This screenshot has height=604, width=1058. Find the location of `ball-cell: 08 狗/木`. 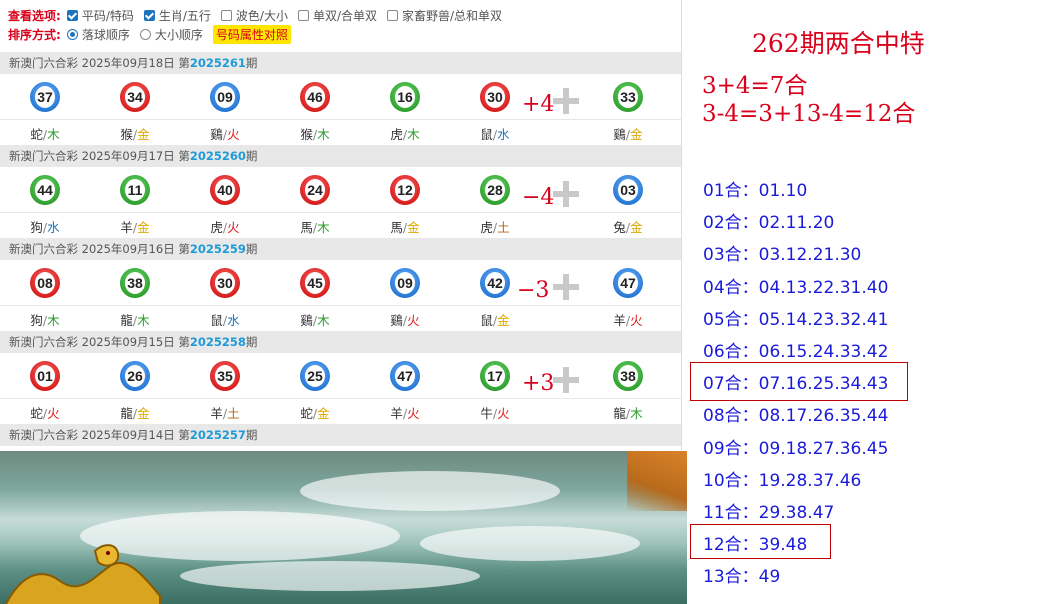

ball-cell: 08 狗/木 is located at coordinates (45, 296).